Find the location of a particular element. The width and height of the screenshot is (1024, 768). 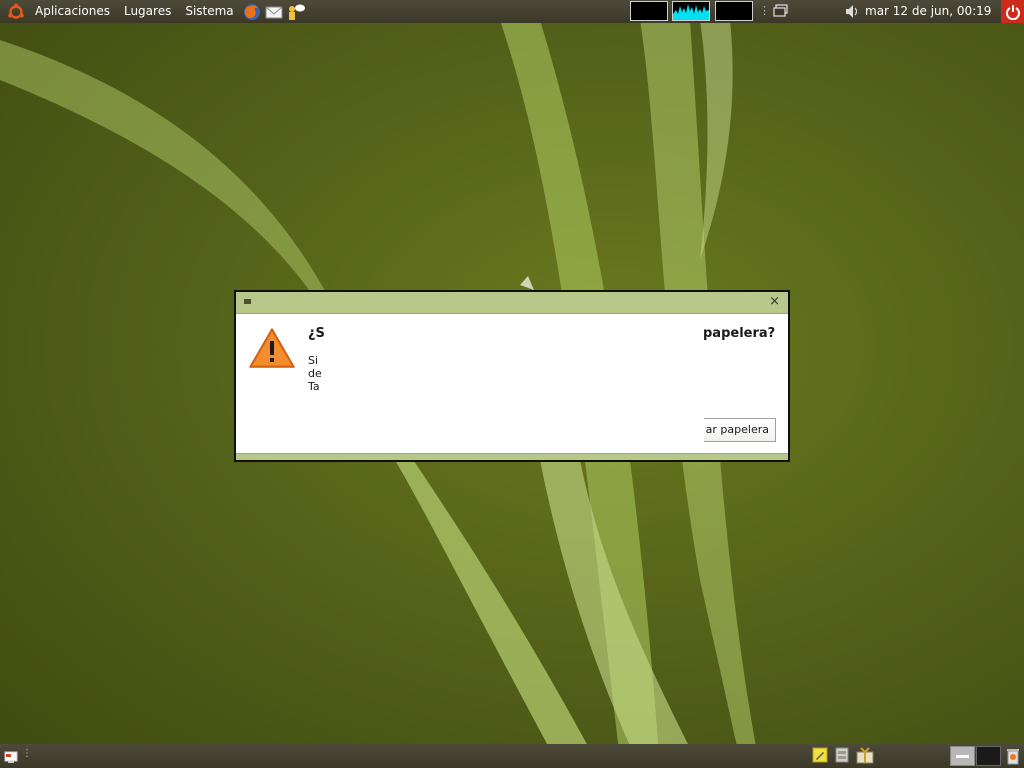

empty-trash-button: ar papelera is located at coordinates (740, 430).